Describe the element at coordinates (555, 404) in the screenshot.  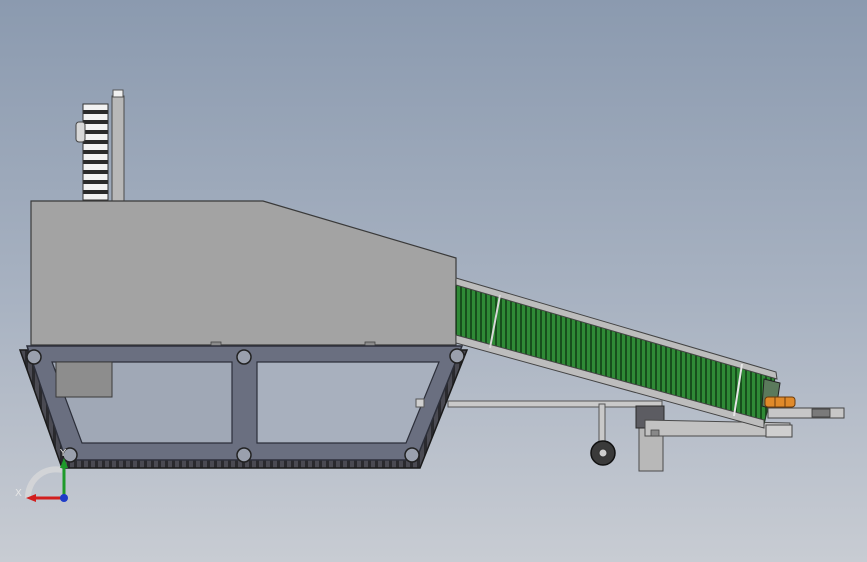
I see `support-rail` at that location.